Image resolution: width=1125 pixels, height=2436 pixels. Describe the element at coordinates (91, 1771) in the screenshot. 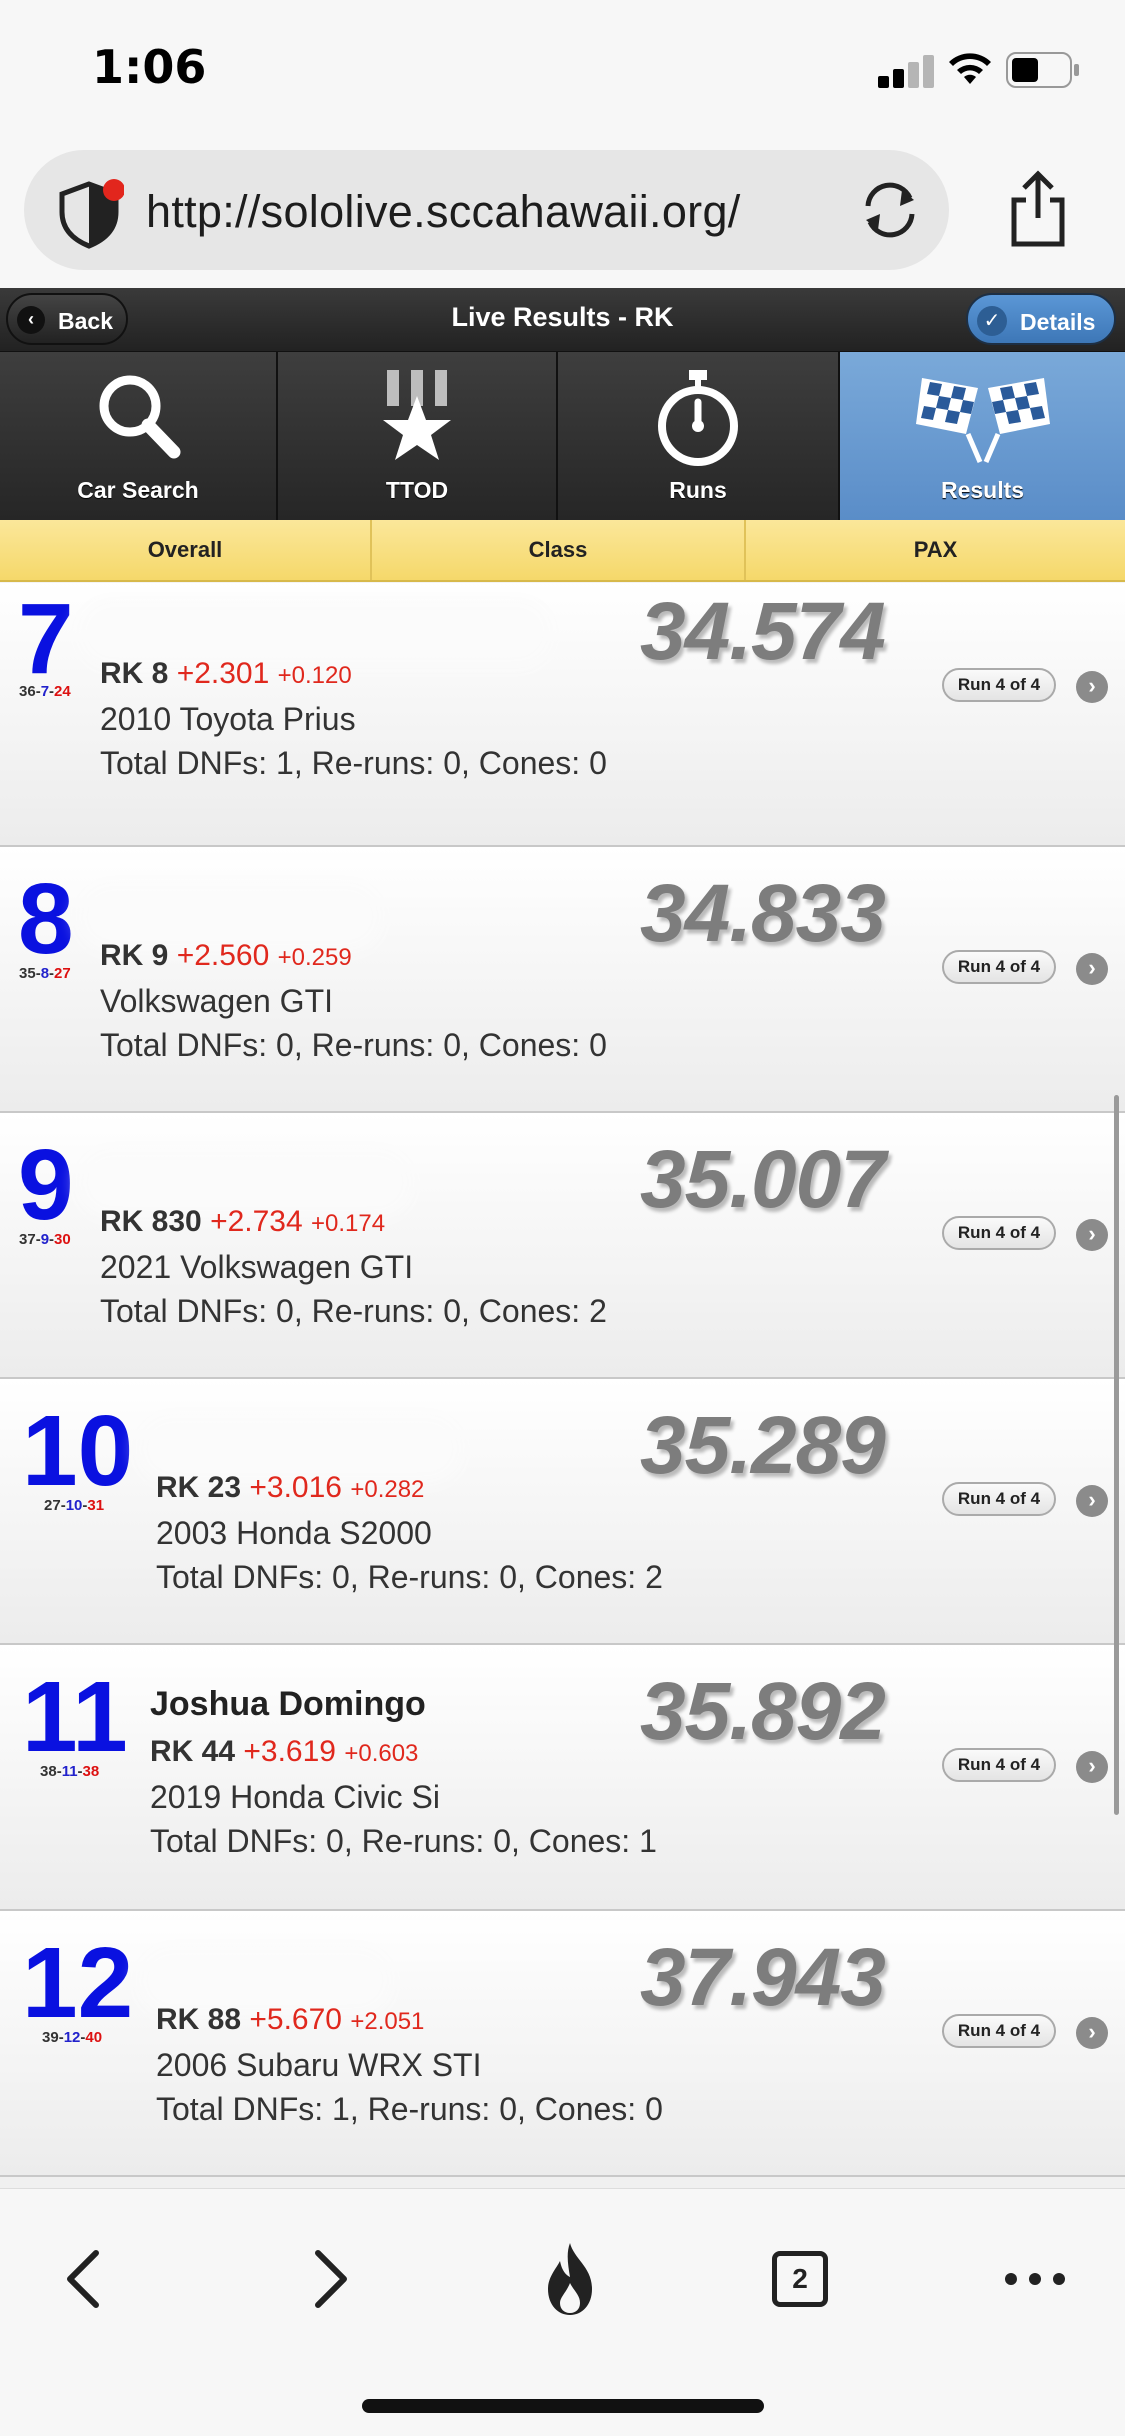

I see `pax-rank: 38` at that location.